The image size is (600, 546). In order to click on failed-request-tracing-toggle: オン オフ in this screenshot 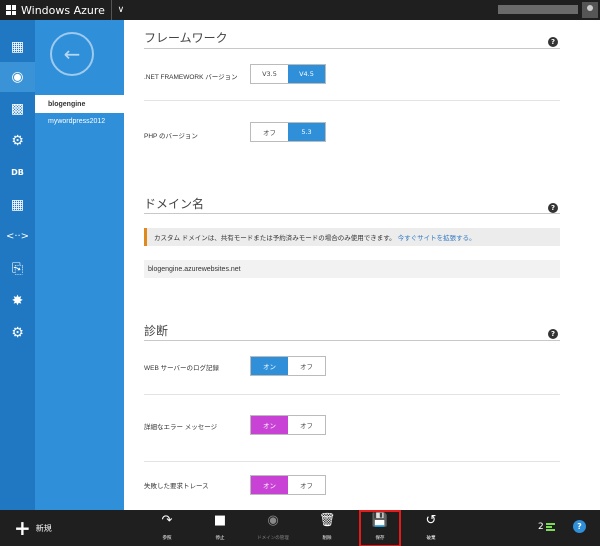, I will do `click(288, 485)`.